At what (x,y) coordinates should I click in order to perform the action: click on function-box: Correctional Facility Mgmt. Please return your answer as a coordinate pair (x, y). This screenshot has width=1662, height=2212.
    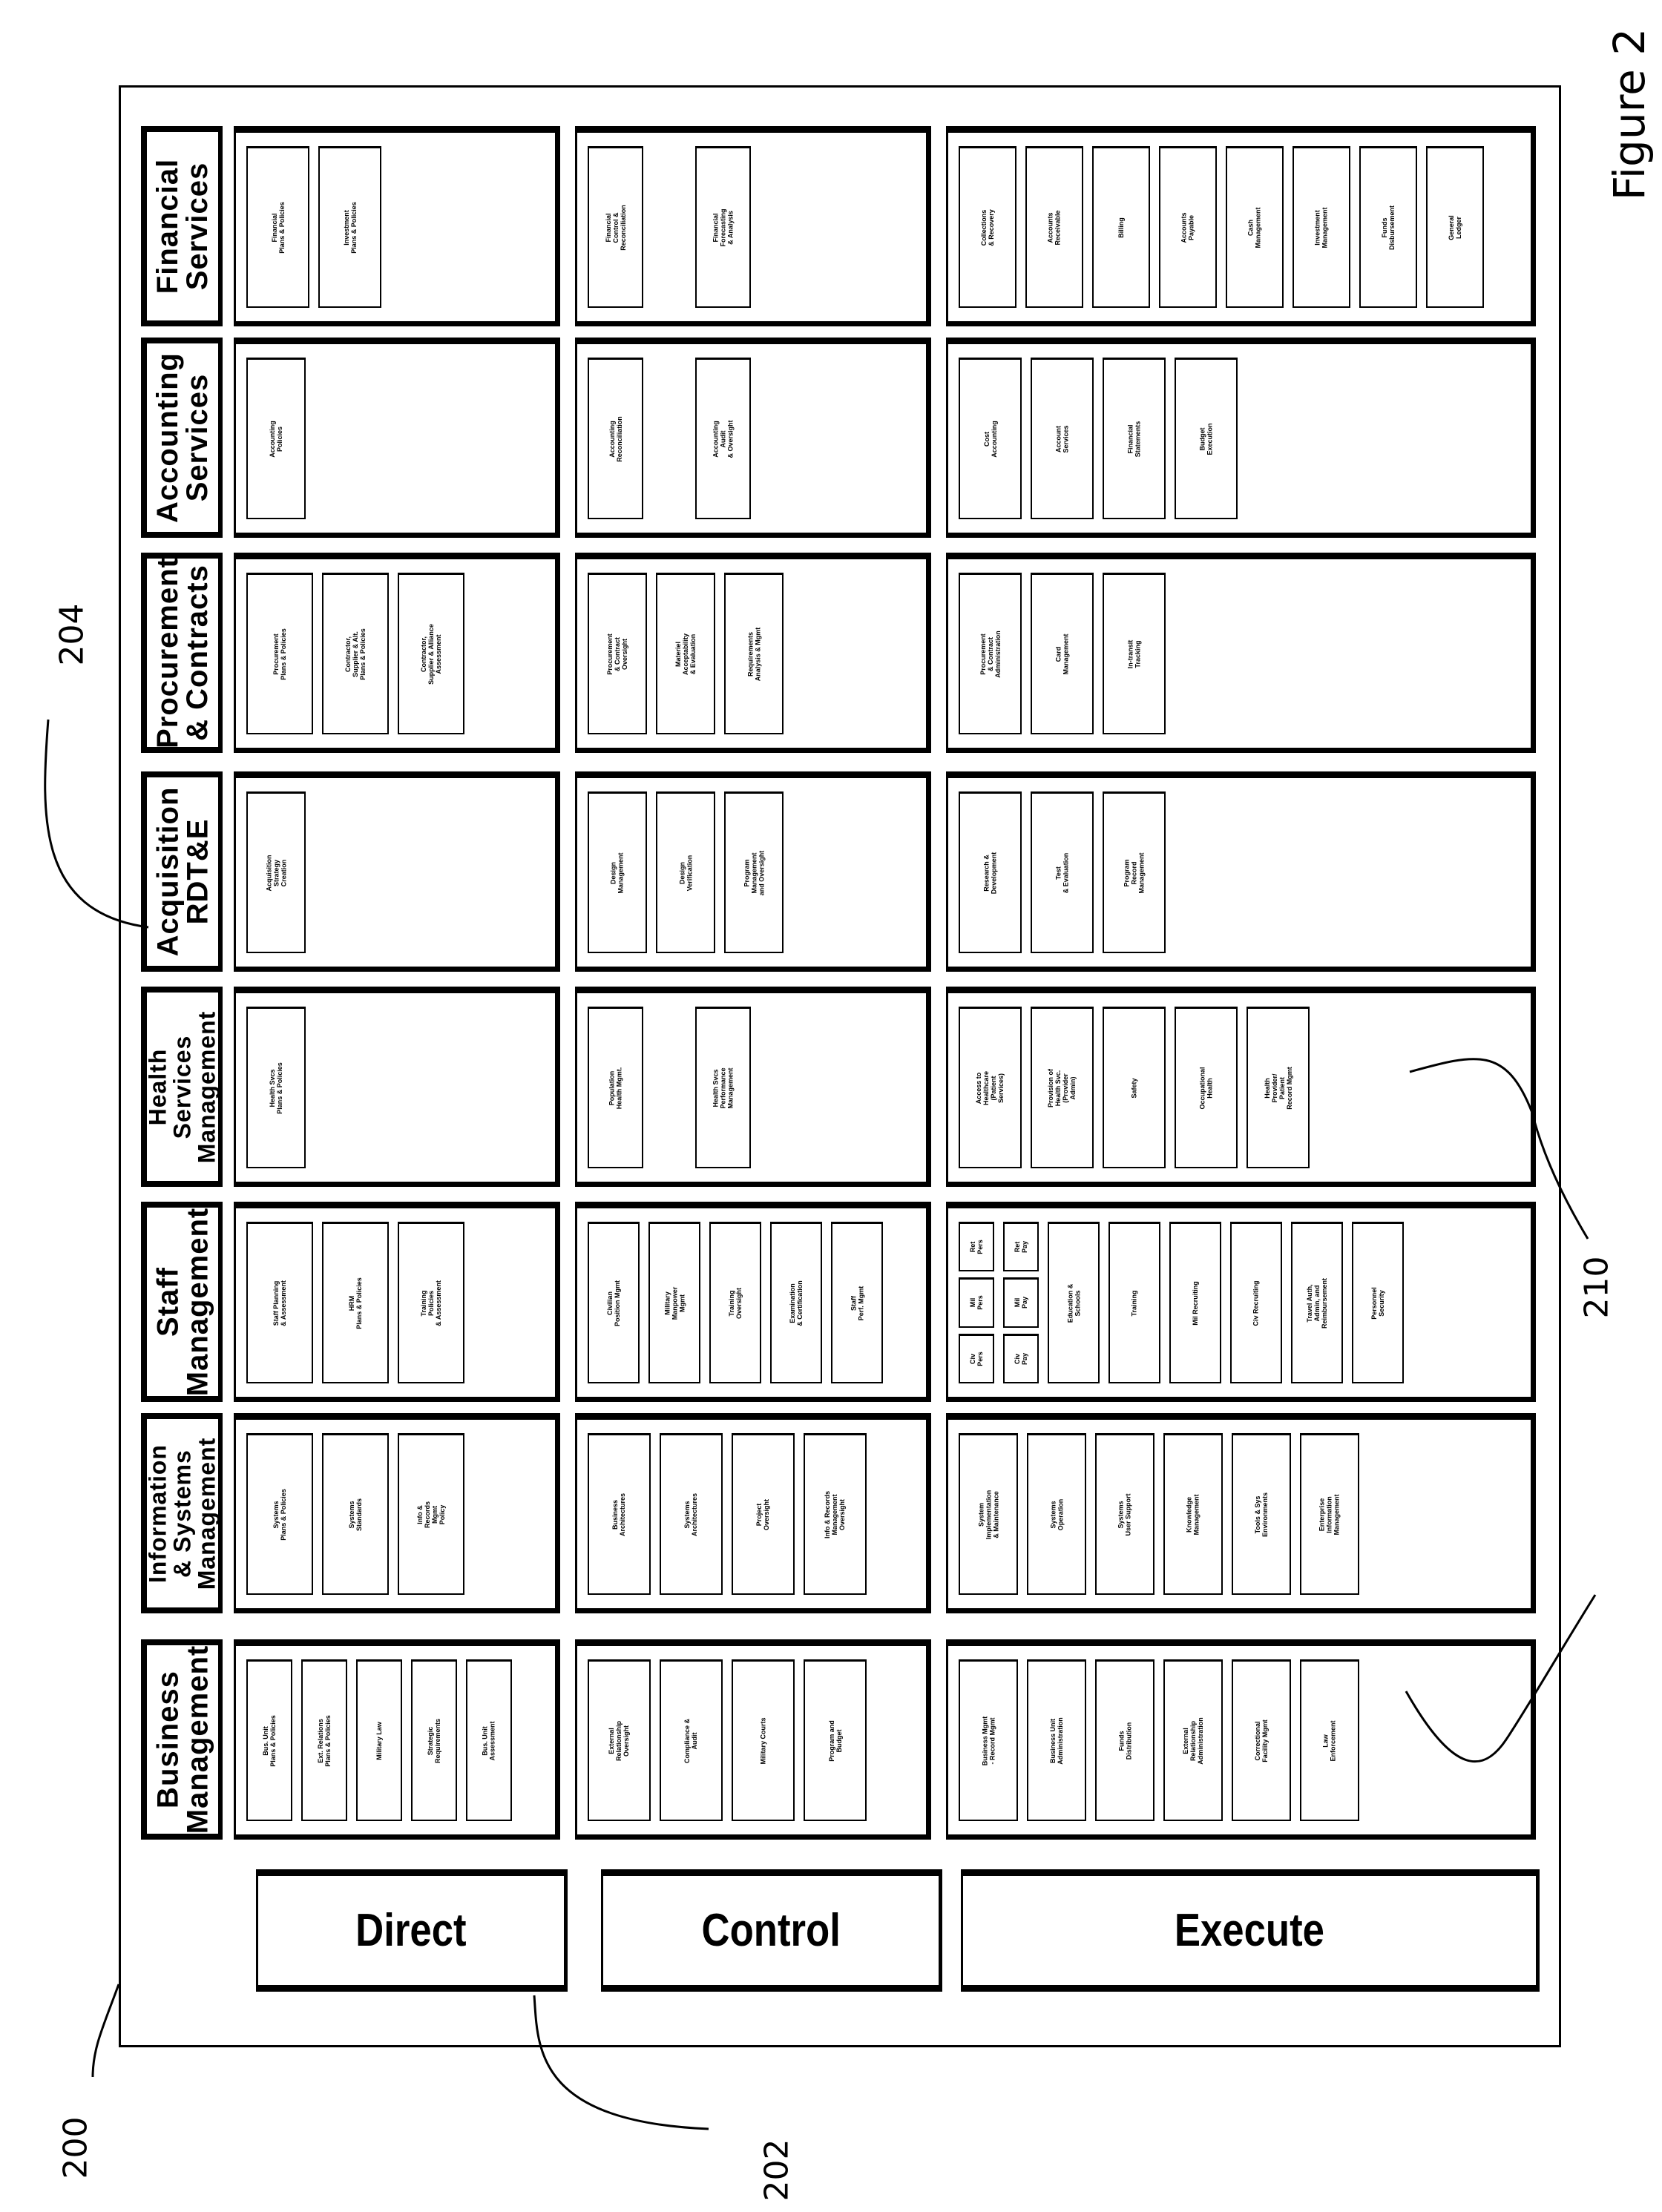
    Looking at the image, I should click on (1261, 1740).